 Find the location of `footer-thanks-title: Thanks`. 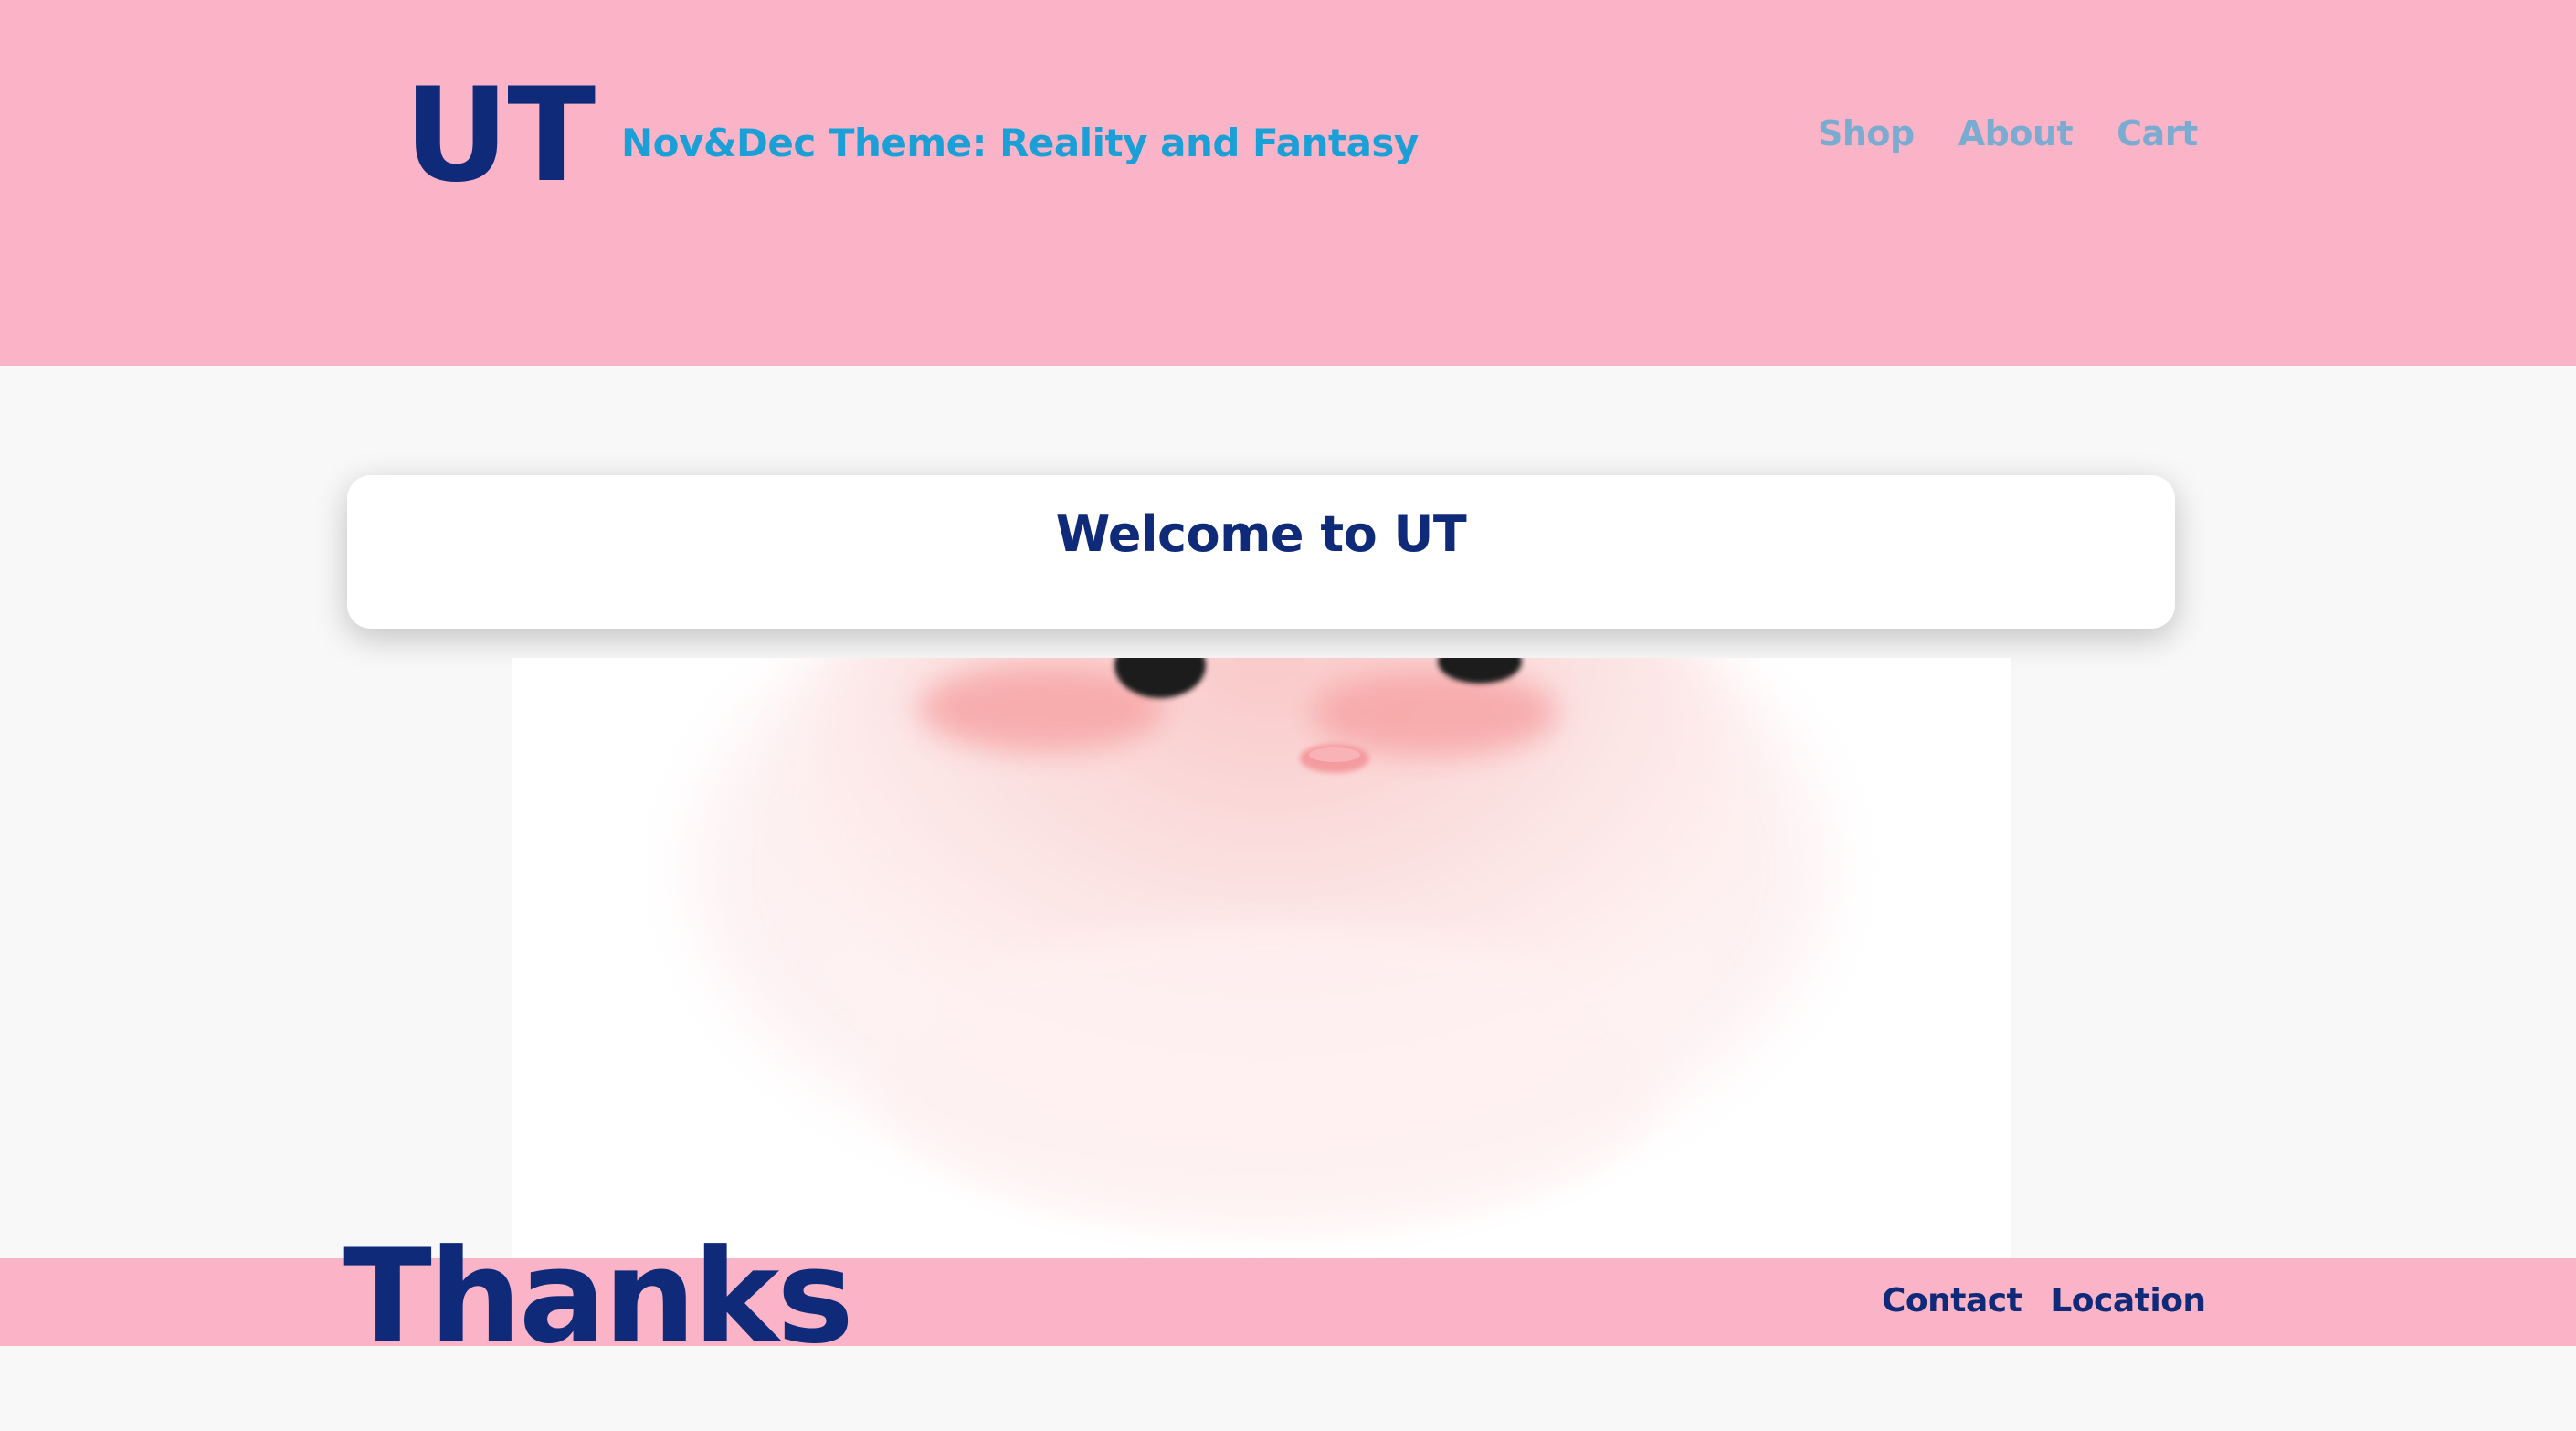

footer-thanks-title: Thanks is located at coordinates (598, 1298).